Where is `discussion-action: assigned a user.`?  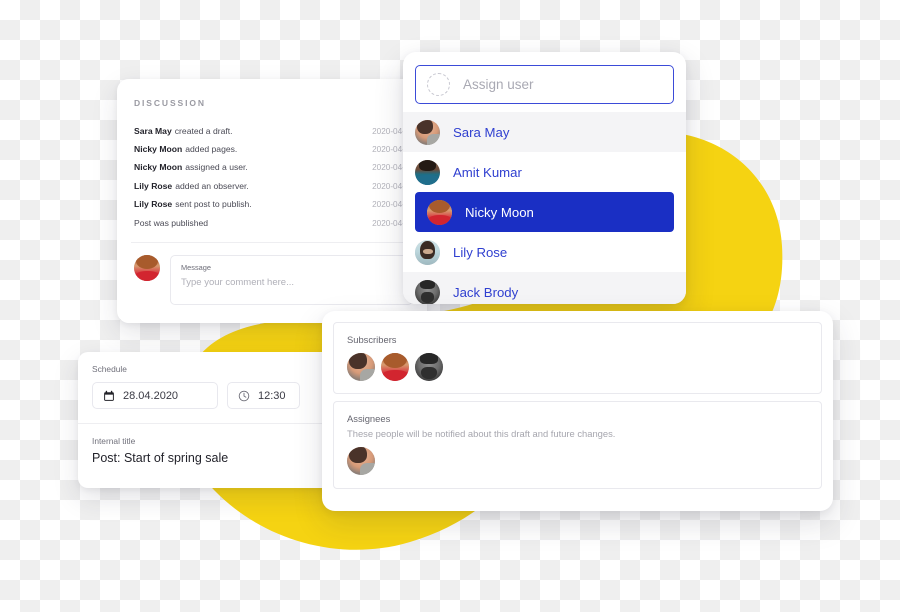
discussion-action: assigned a user. is located at coordinates (216, 167).